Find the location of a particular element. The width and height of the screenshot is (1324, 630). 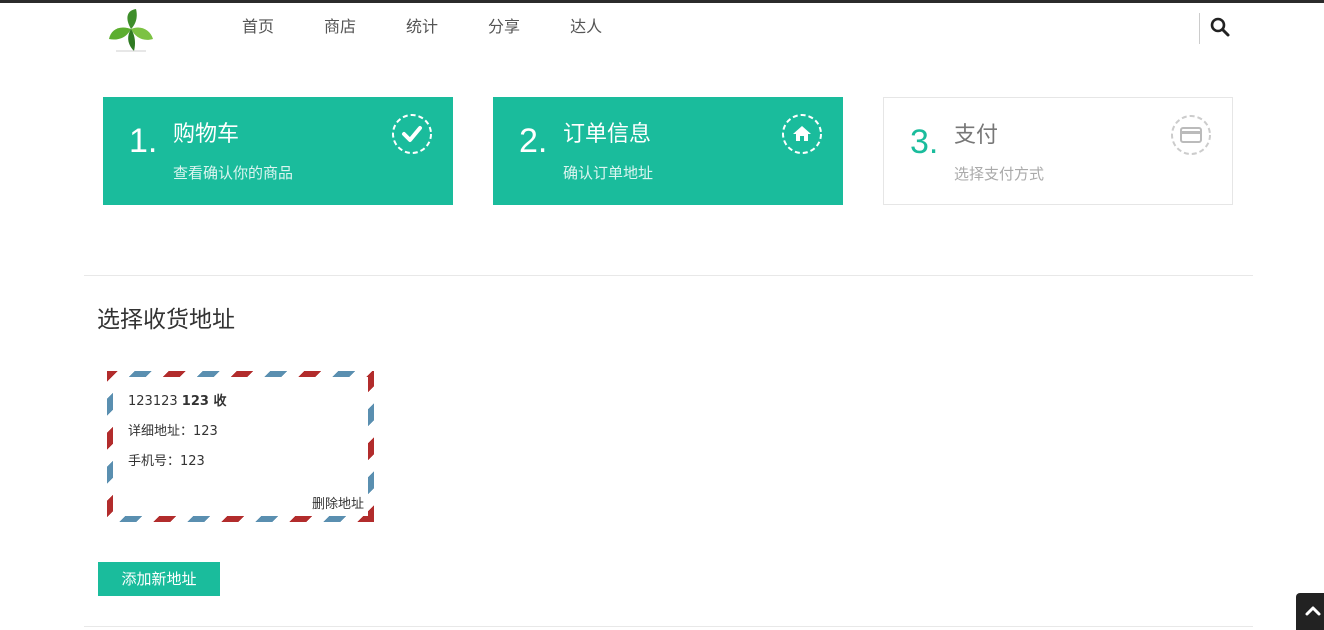

credit-card-circle-icon is located at coordinates (1191, 135).